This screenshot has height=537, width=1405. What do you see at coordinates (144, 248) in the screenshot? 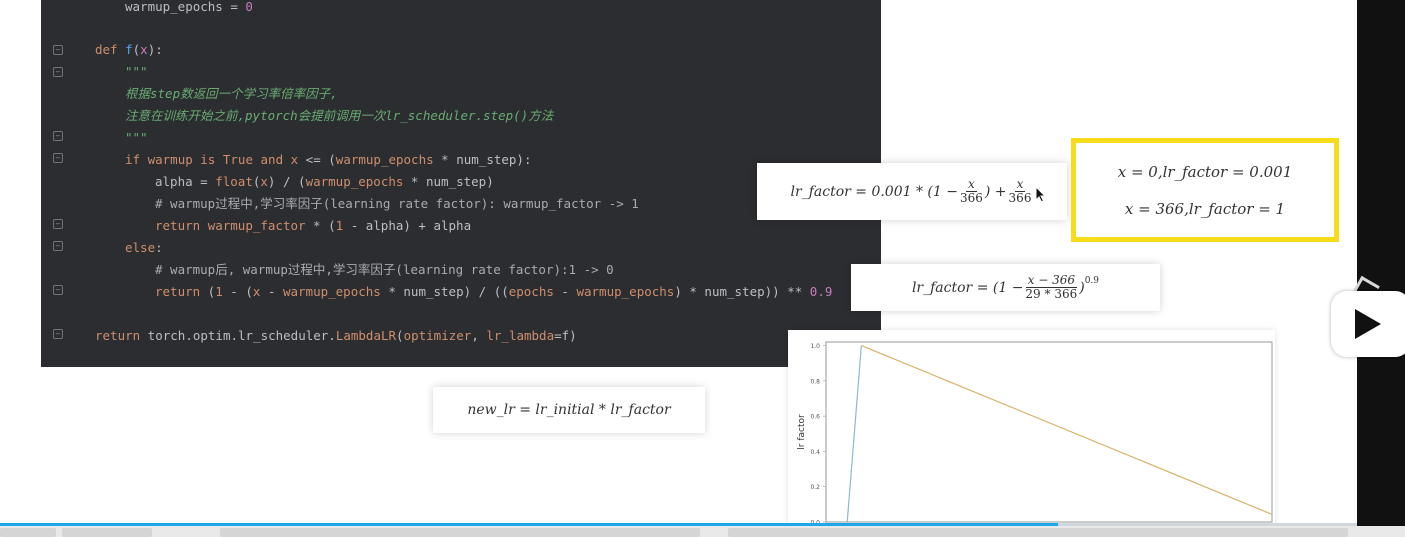
I see `code-line-else: else:` at bounding box center [144, 248].